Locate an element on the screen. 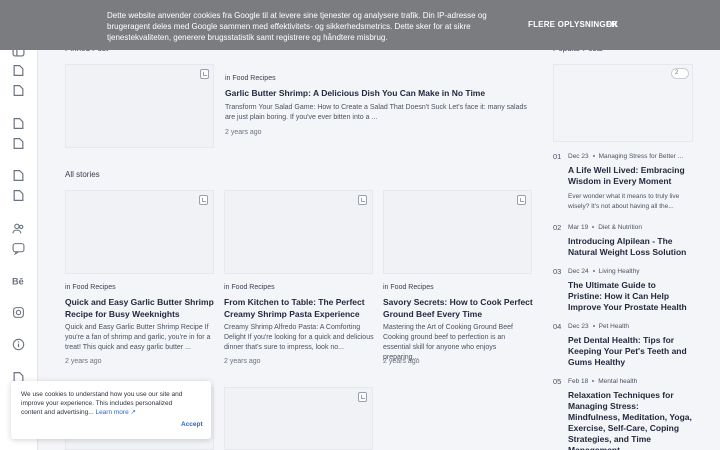 Image resolution: width=720 pixels, height=450 pixels. info-icon is located at coordinates (18, 344).